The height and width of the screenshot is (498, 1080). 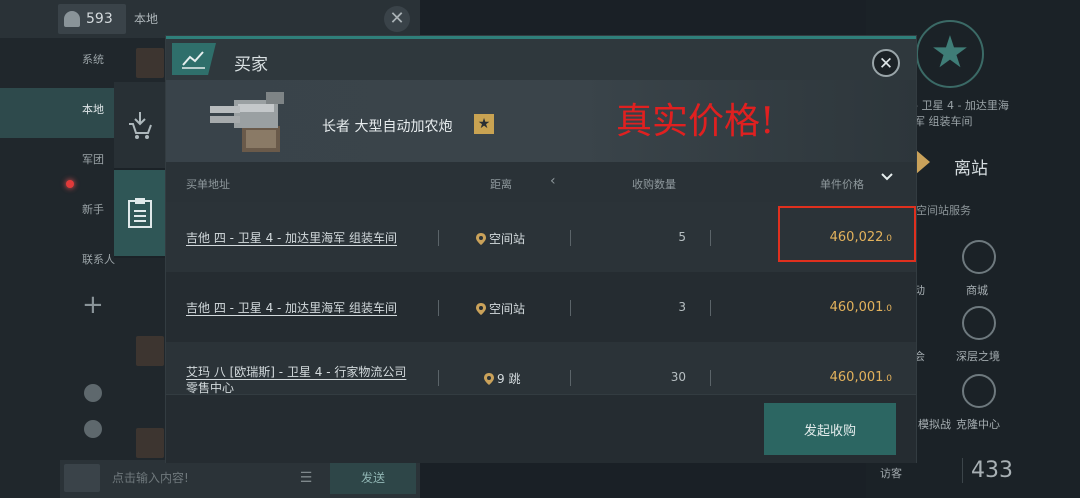 I want to click on channel-local: 本地, so click(x=65, y=113).